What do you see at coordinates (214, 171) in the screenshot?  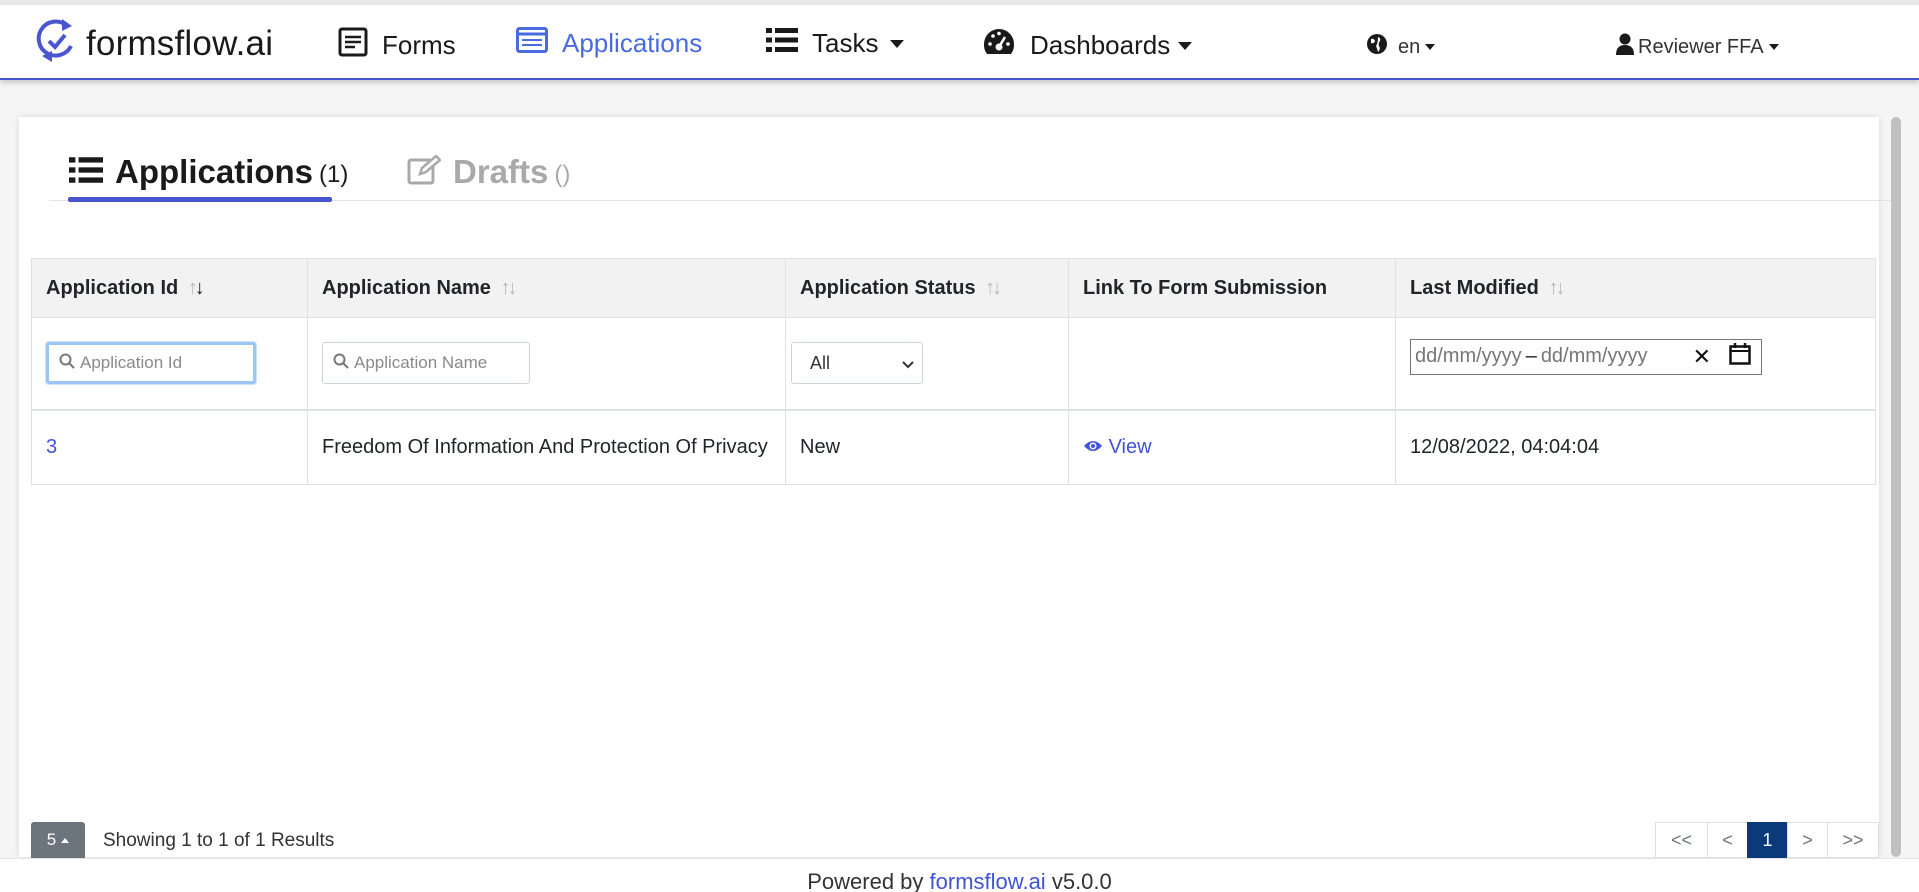 I see `tab-applications-label: Applications` at bounding box center [214, 171].